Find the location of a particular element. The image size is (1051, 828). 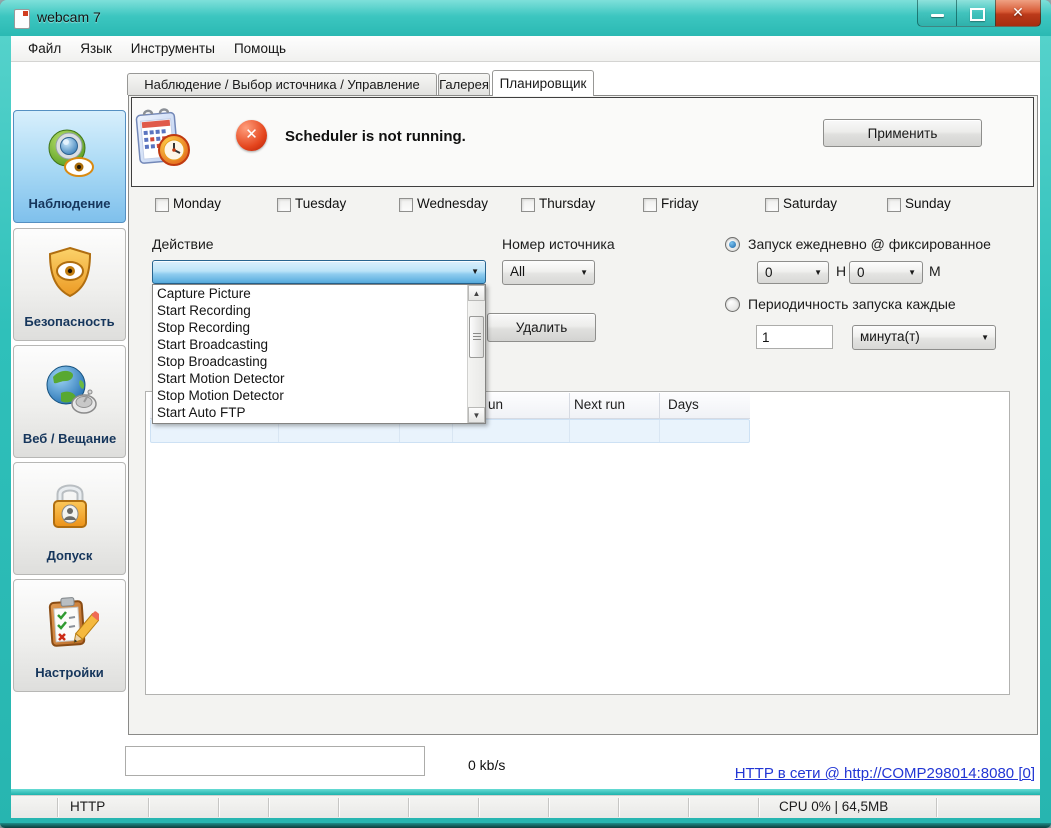

close-button: ✕ is located at coordinates (1018, 13).